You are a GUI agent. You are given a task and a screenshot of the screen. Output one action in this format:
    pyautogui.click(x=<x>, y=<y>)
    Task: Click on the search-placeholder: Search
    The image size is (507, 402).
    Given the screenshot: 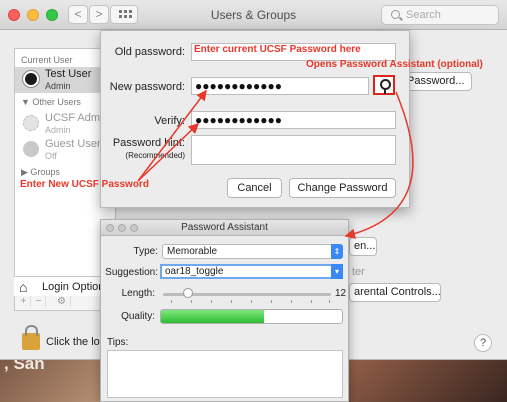 What is the action you would take?
    pyautogui.click(x=423, y=15)
    